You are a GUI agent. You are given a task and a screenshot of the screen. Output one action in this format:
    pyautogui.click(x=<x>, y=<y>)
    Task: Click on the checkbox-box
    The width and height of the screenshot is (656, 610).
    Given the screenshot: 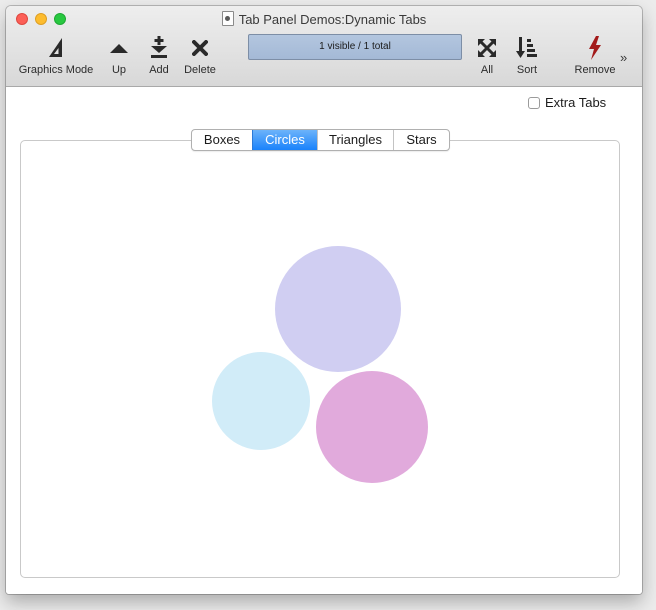 What is the action you would take?
    pyautogui.click(x=534, y=102)
    